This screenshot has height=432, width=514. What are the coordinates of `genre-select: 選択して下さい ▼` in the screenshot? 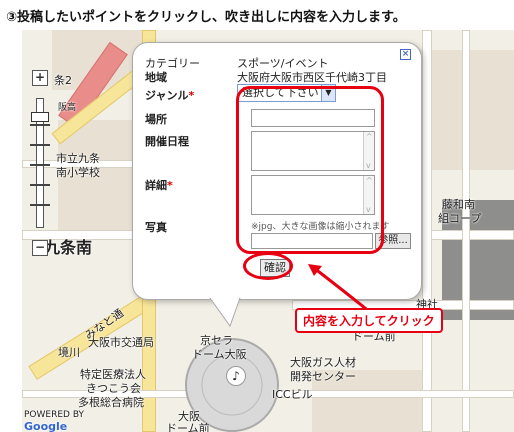 It's located at (286, 93).